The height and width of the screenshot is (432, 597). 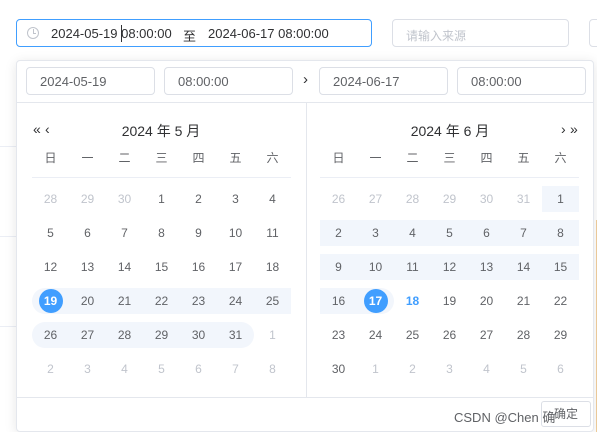 What do you see at coordinates (560, 233) in the screenshot?
I see `june-day-cell: 8` at bounding box center [560, 233].